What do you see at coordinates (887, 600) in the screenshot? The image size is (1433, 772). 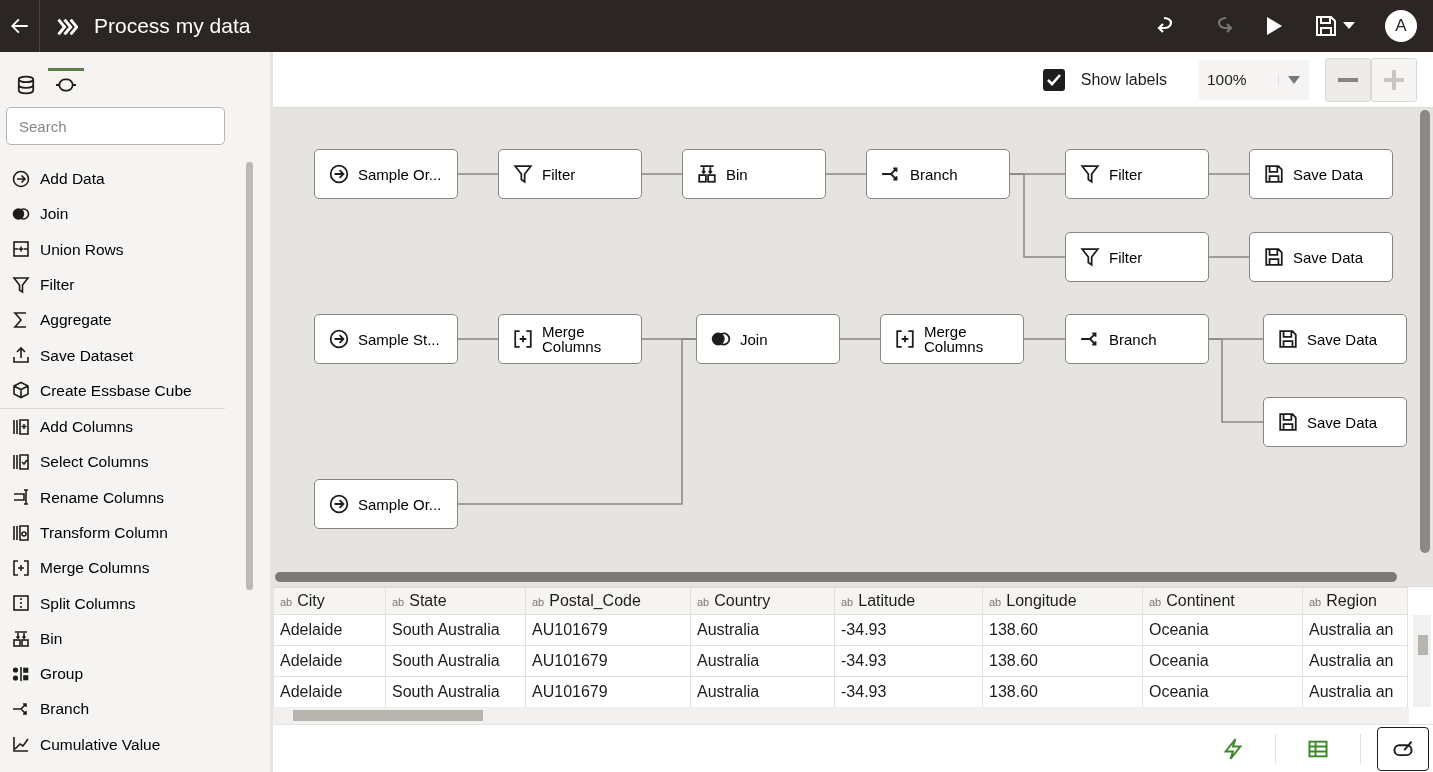 I see `column-name: Latitude` at bounding box center [887, 600].